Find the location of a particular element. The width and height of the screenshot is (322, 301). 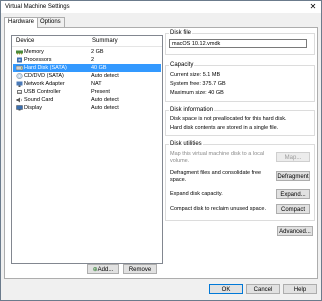

ok-button: OK is located at coordinates (226, 289).